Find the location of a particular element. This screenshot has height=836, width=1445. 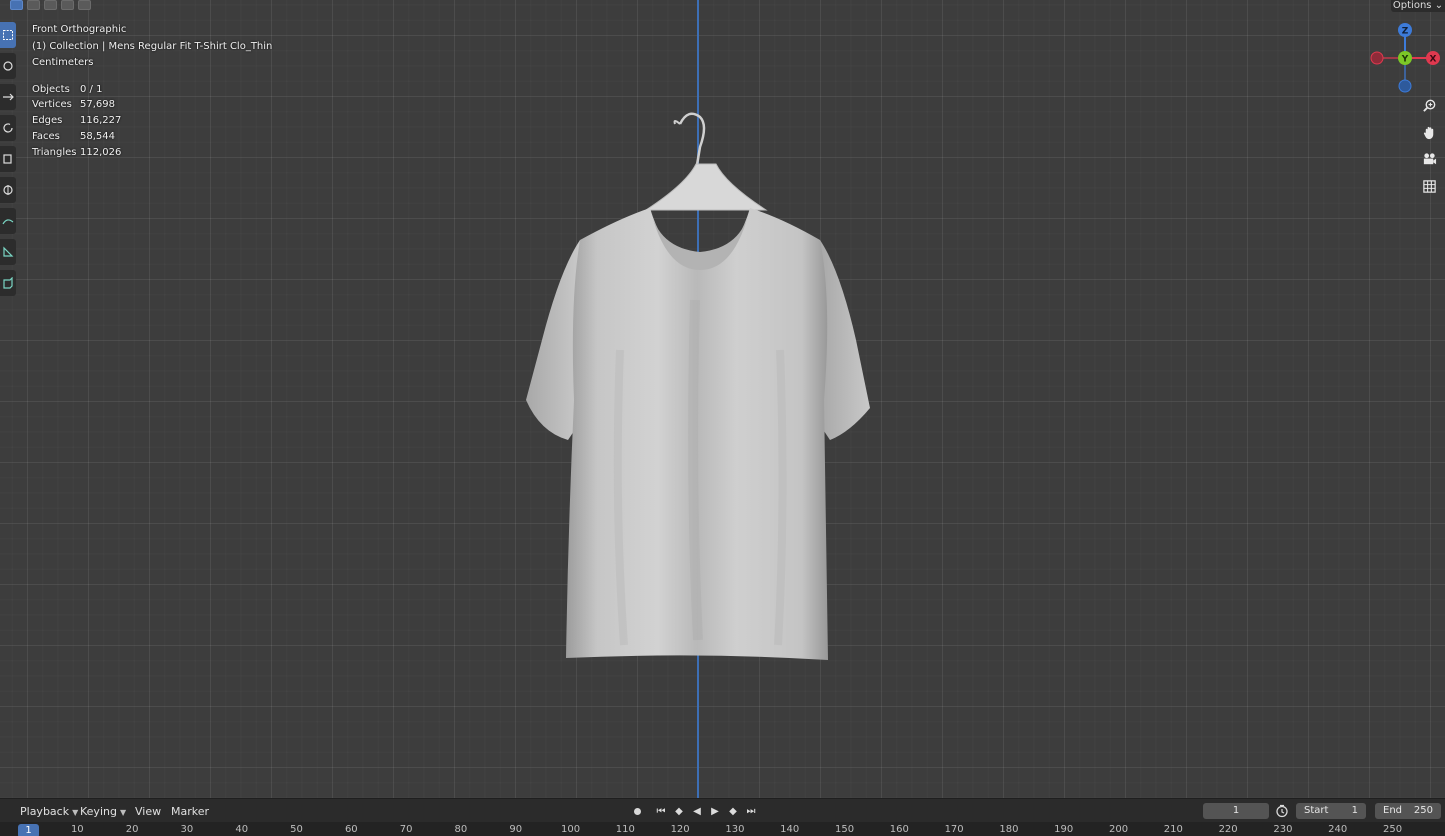

annotate-icon is located at coordinates (8, 222).